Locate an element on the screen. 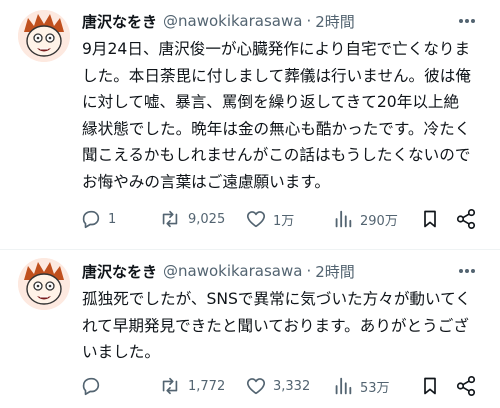  reply-count: 1 is located at coordinates (112, 219).